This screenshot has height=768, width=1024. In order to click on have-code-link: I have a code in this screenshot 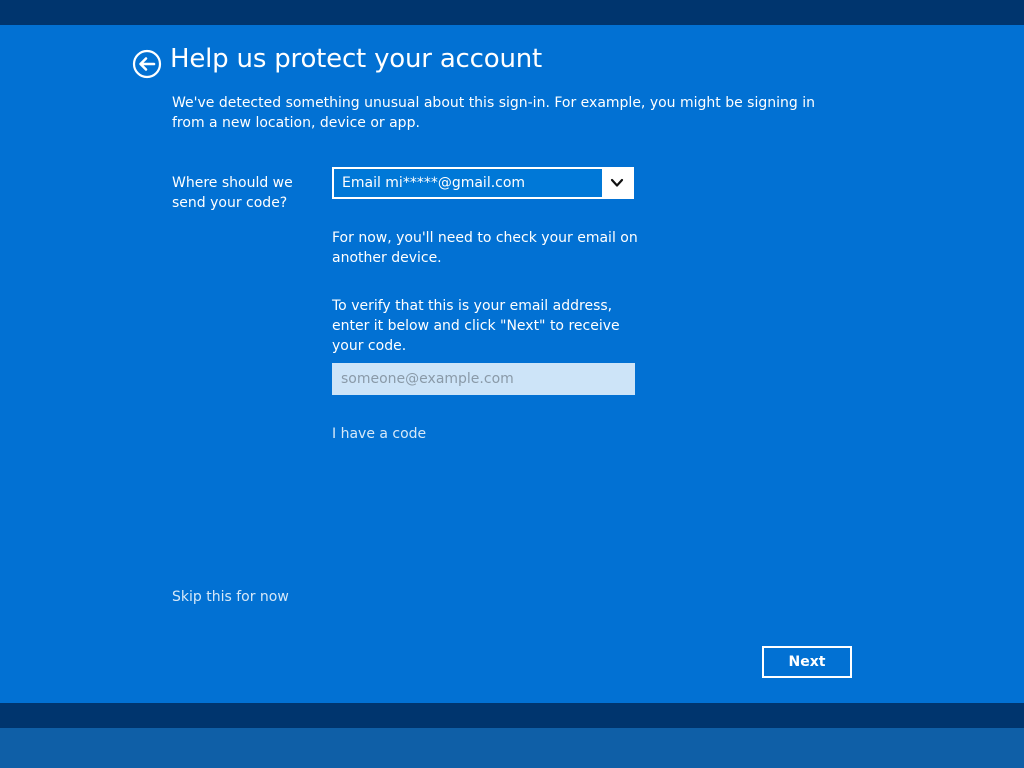, I will do `click(379, 434)`.